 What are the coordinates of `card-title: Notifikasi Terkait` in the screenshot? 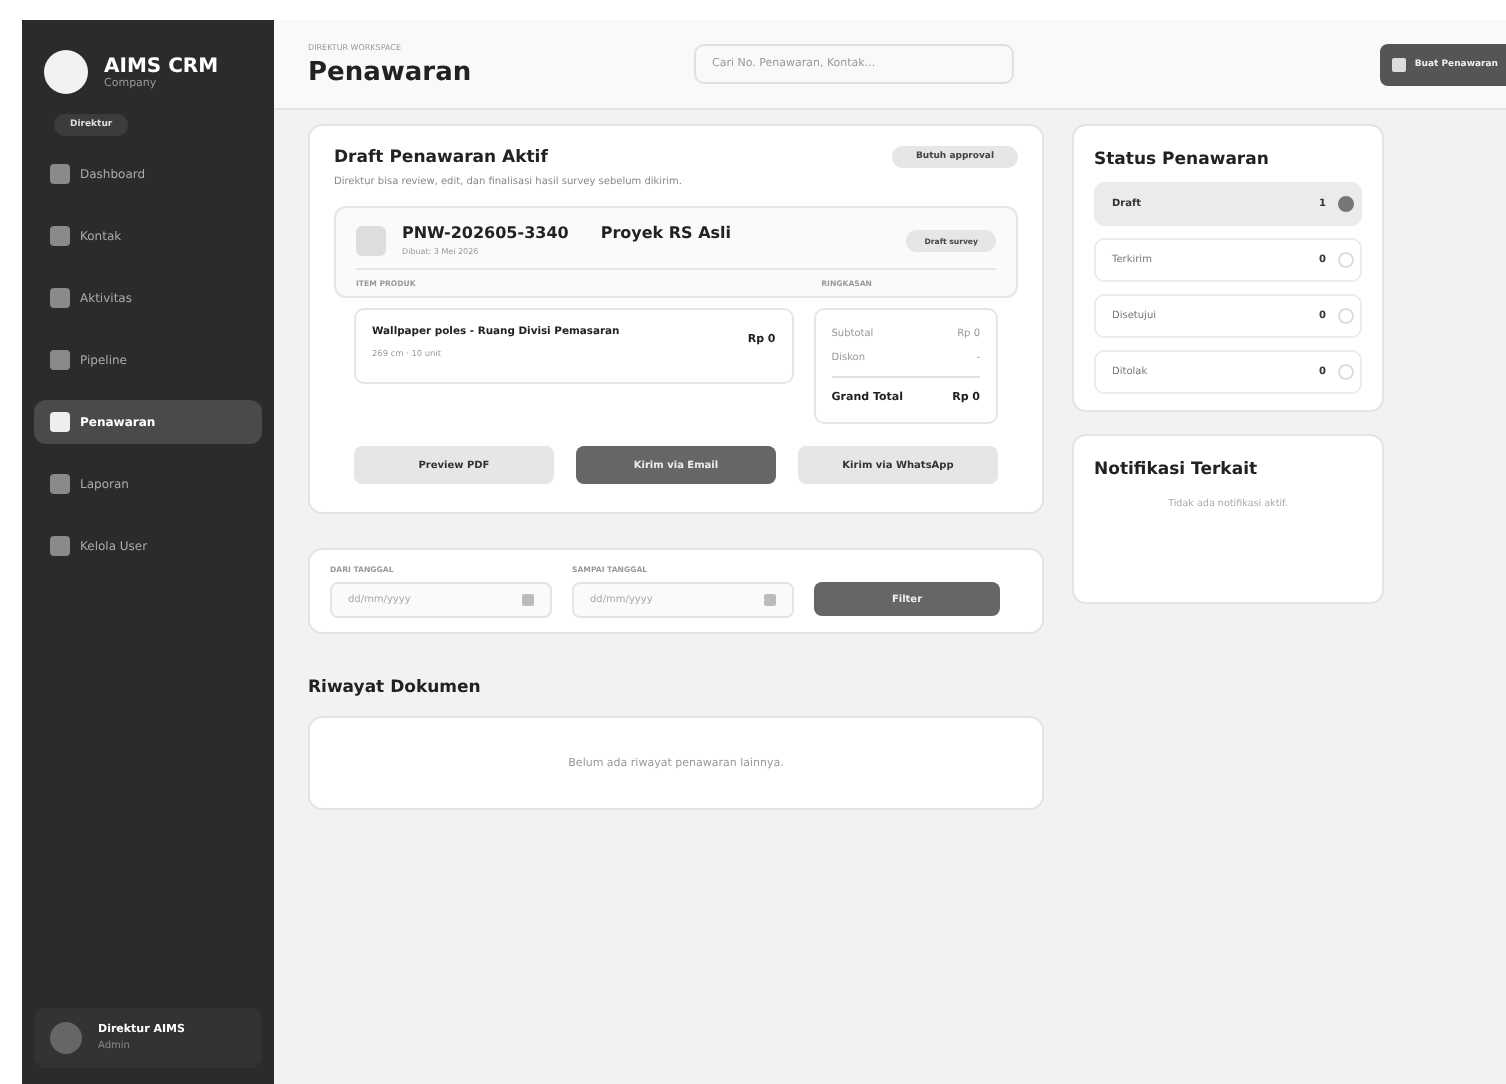 It's located at (1177, 470).